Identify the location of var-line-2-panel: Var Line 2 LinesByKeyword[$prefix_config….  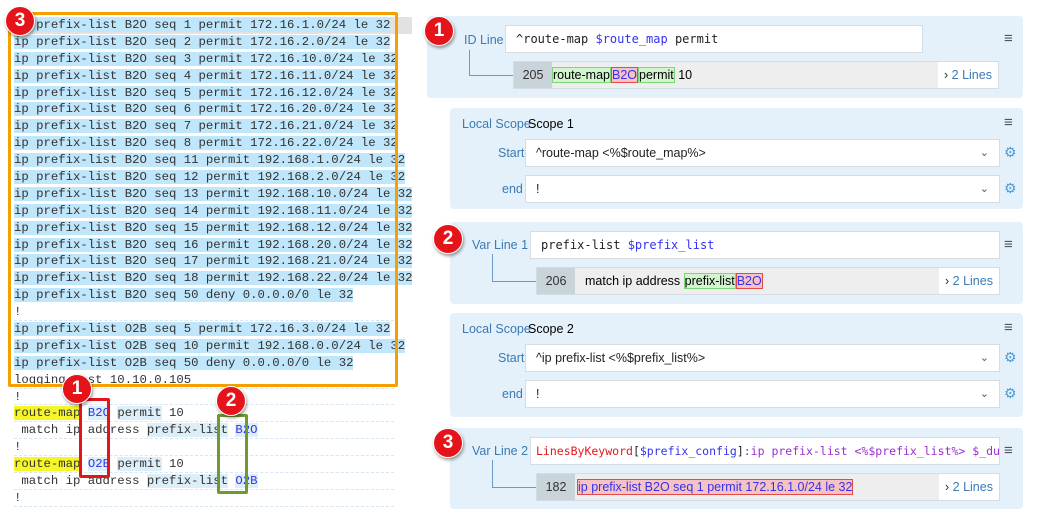
(736, 468).